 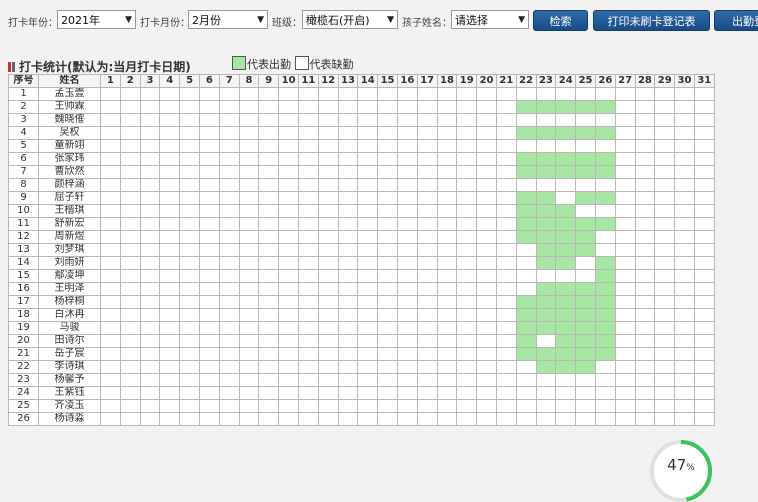 I want to click on row-name: 杨梓桐, so click(x=69, y=302).